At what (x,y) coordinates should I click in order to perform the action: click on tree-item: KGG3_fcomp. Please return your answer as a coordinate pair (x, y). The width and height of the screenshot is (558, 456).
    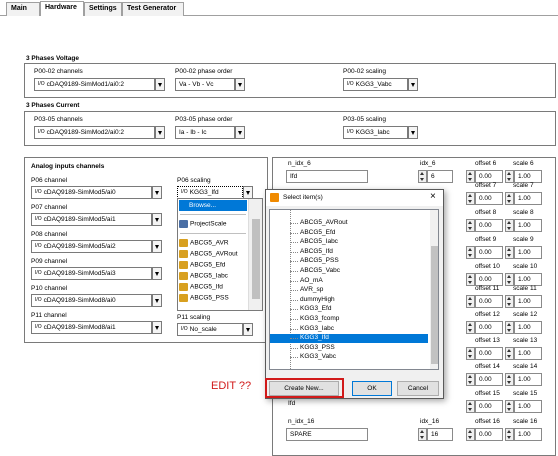
    Looking at the image, I should click on (349, 319).